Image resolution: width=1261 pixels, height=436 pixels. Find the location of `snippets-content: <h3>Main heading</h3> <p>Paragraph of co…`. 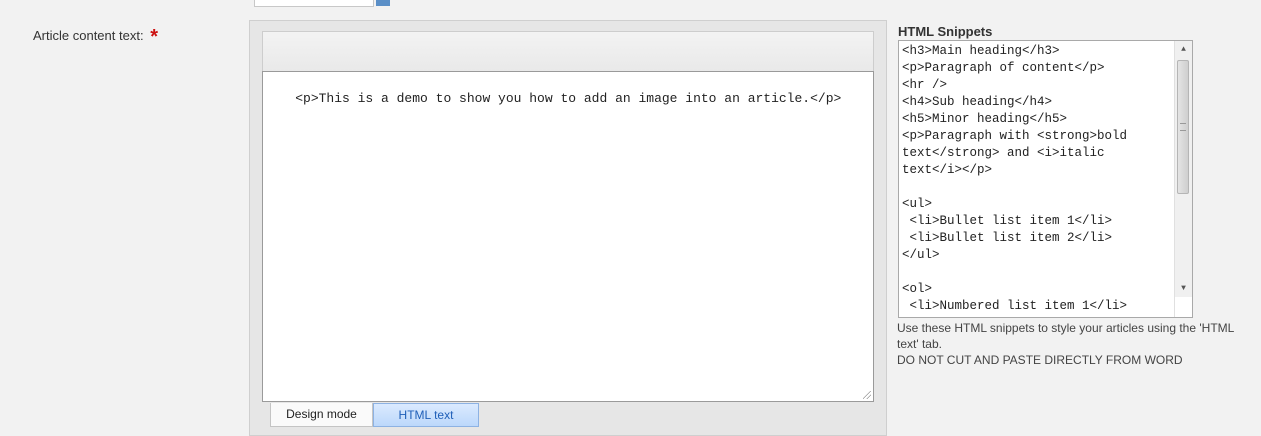

snippets-content: <h3>Main heading</h3> <p>Paragraph of co… is located at coordinates (1015, 178).